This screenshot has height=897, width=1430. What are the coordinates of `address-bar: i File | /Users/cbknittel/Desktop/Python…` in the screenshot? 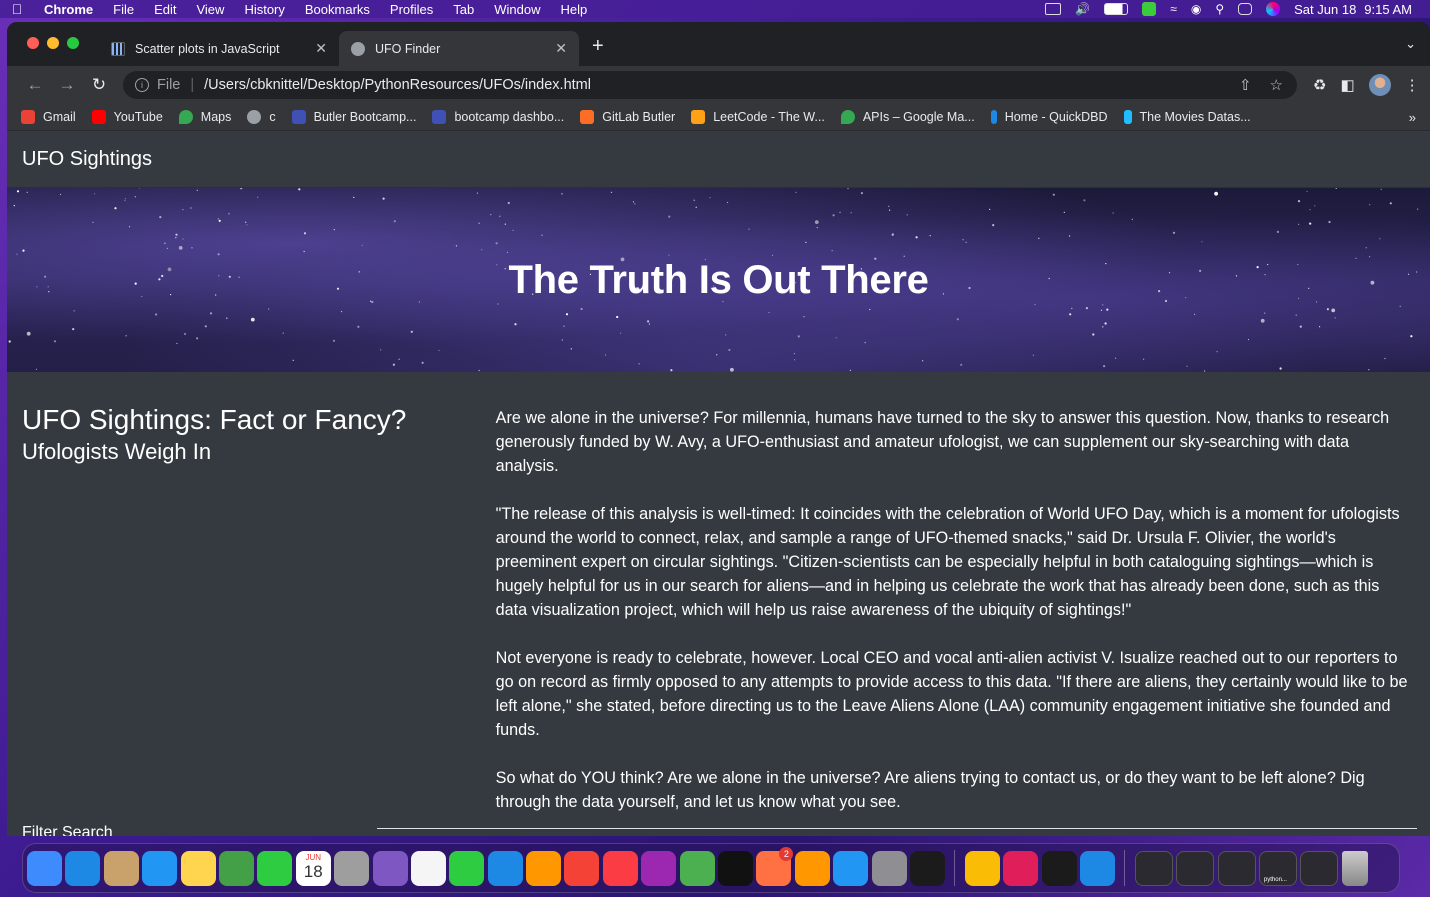 It's located at (710, 85).